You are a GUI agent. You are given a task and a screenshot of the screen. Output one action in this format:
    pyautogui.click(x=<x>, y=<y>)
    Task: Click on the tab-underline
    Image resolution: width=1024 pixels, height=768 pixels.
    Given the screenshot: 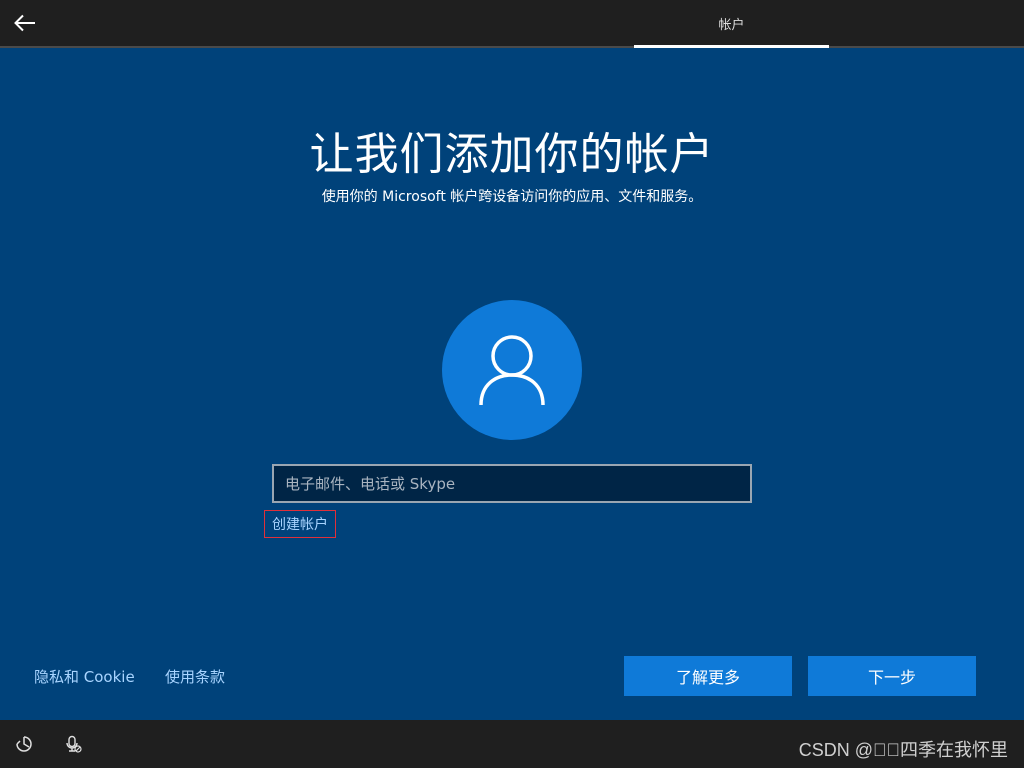 What is the action you would take?
    pyautogui.click(x=731, y=46)
    